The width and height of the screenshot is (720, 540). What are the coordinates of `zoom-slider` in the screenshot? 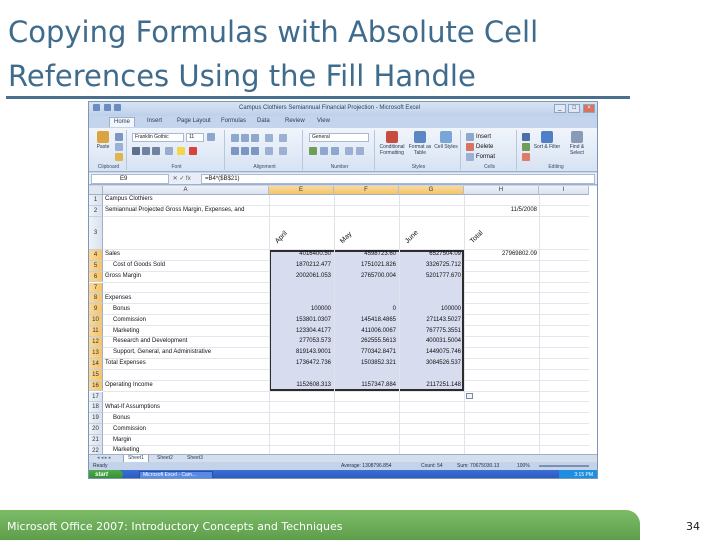 It's located at (564, 466).